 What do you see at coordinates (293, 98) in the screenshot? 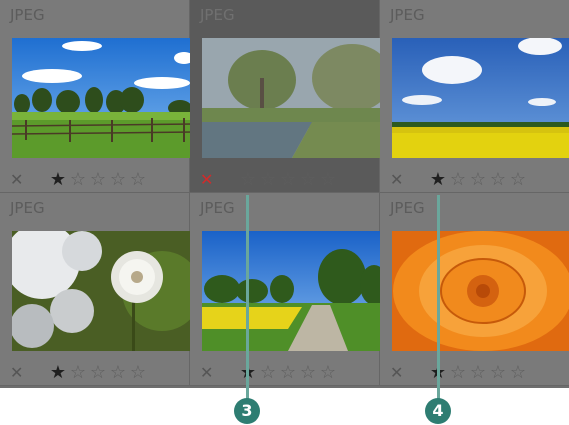
I see `photo-thumbnail-pond` at bounding box center [293, 98].